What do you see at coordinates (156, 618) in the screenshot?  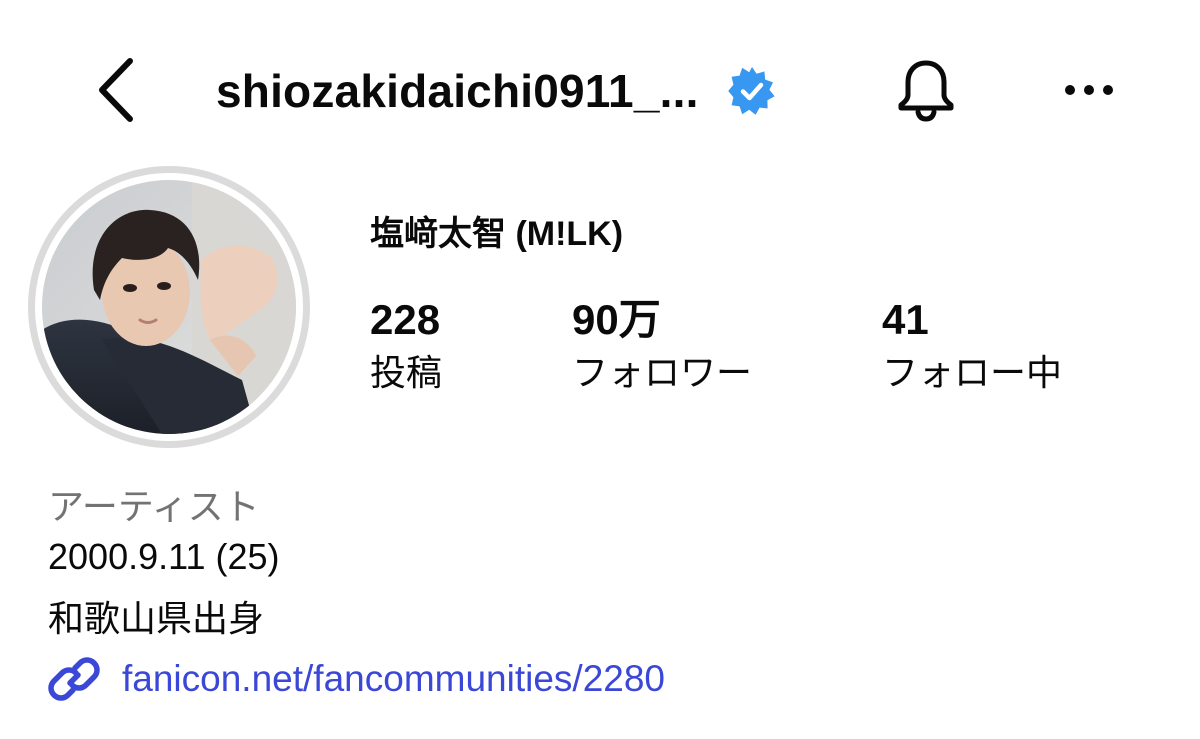 I see `bio-hometown: 和歌山県出身` at bounding box center [156, 618].